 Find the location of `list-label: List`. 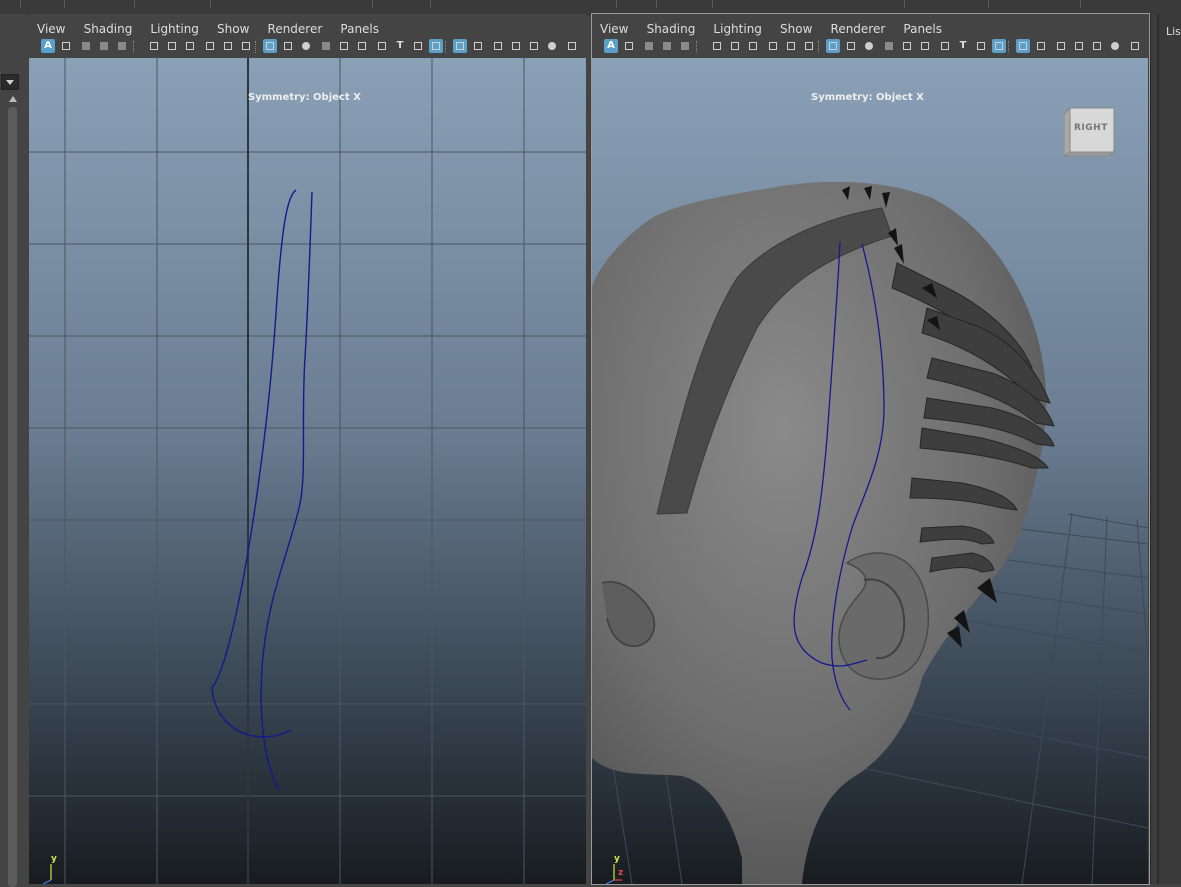

list-label: List is located at coordinates (1173, 31).